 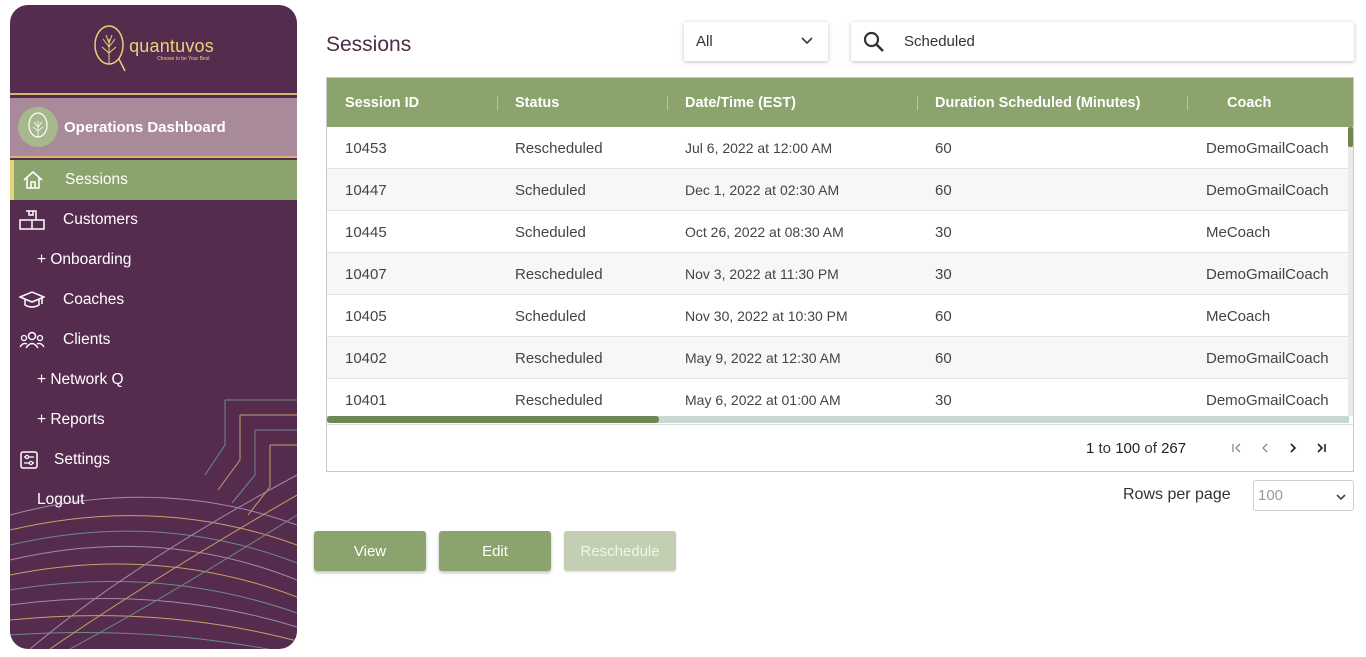 I want to click on reschedule-button: Reschedule, so click(x=620, y=551).